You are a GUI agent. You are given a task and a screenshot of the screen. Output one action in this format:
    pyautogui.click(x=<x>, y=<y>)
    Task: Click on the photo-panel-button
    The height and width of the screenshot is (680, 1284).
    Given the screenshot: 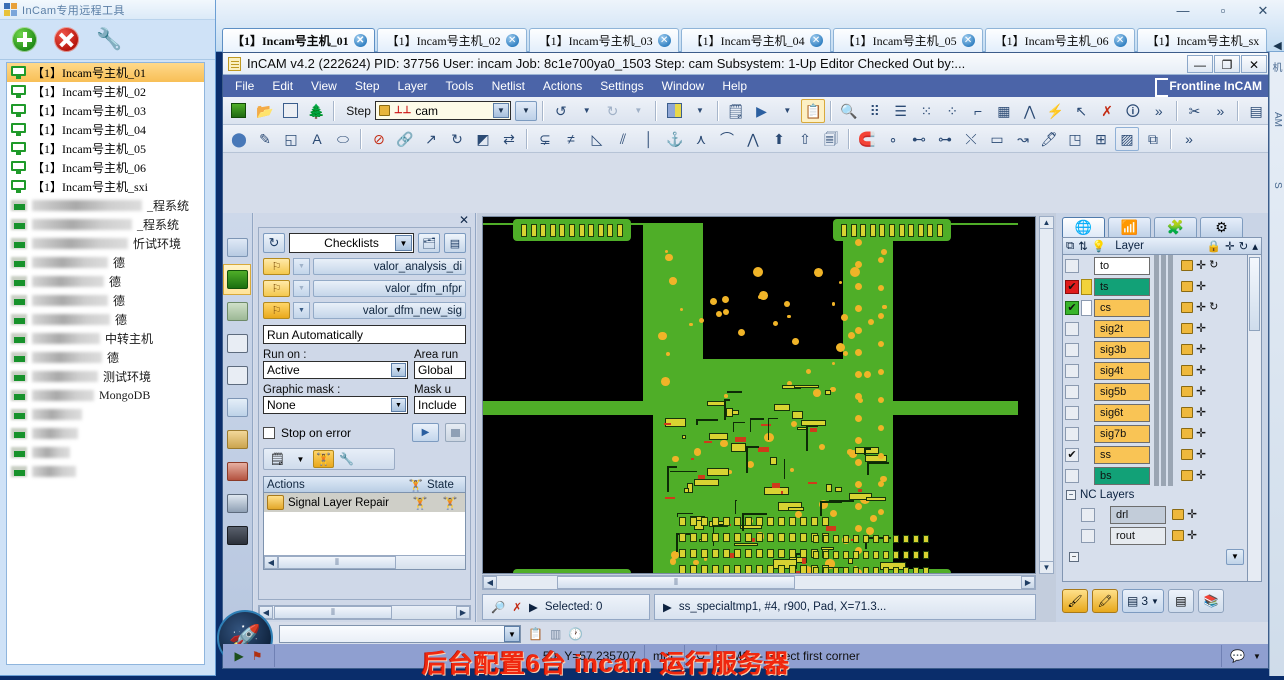 What is the action you would take?
    pyautogui.click(x=237, y=503)
    